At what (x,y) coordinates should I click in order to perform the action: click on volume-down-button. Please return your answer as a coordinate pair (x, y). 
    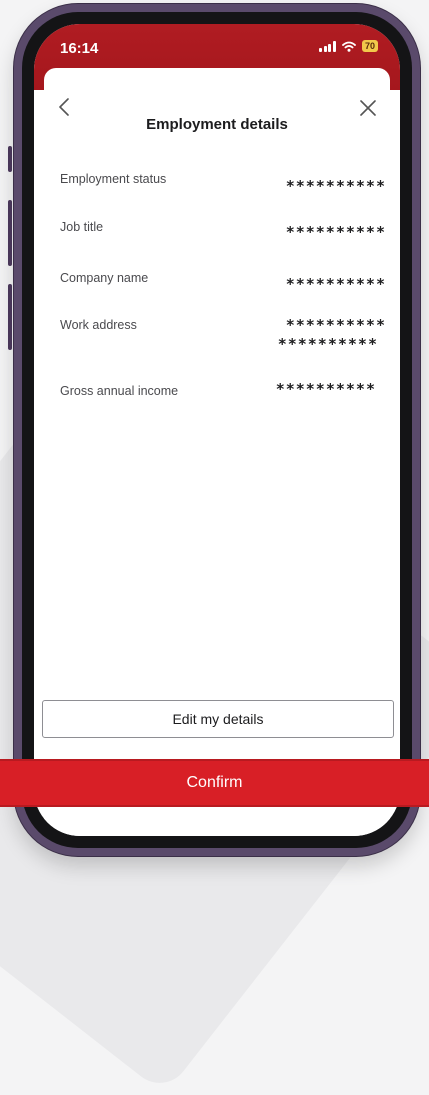
    Looking at the image, I should click on (10, 317).